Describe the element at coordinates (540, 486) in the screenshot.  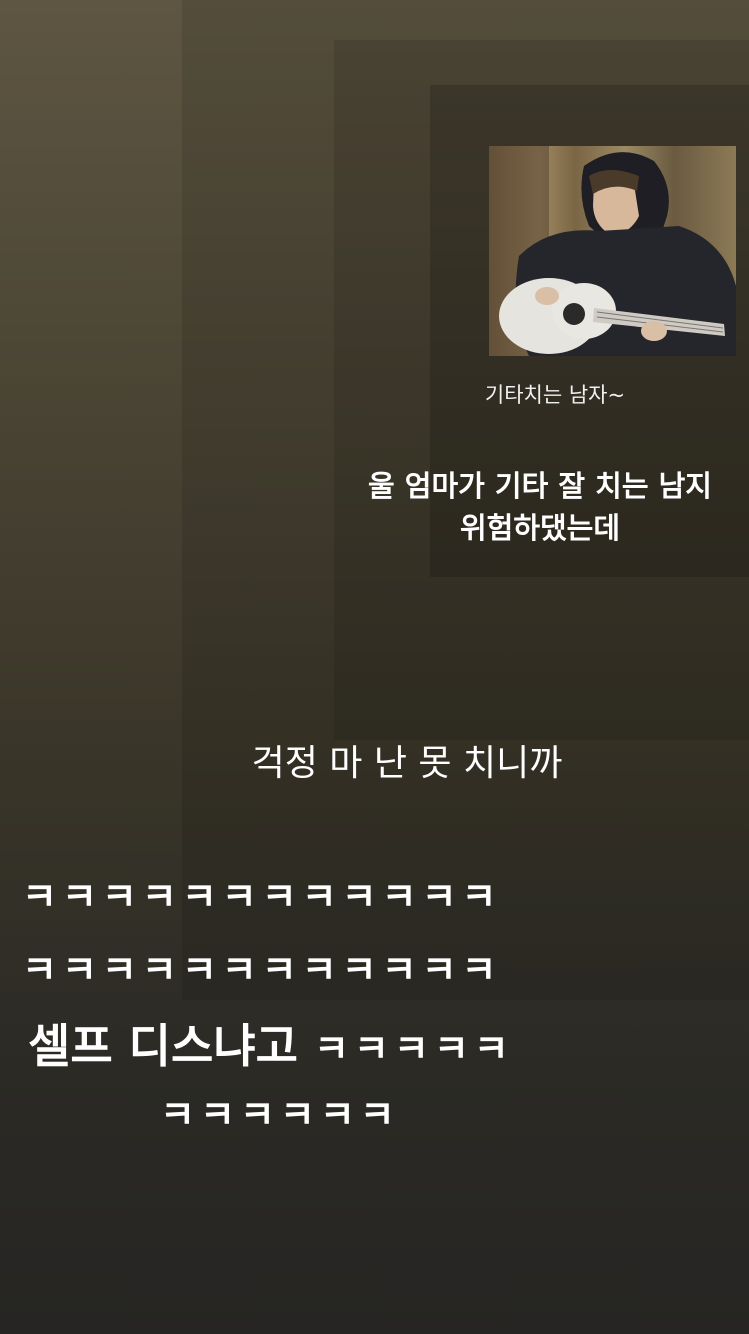
I see `message-line: 울 엄마가 기타 잘 치는 남지` at that location.